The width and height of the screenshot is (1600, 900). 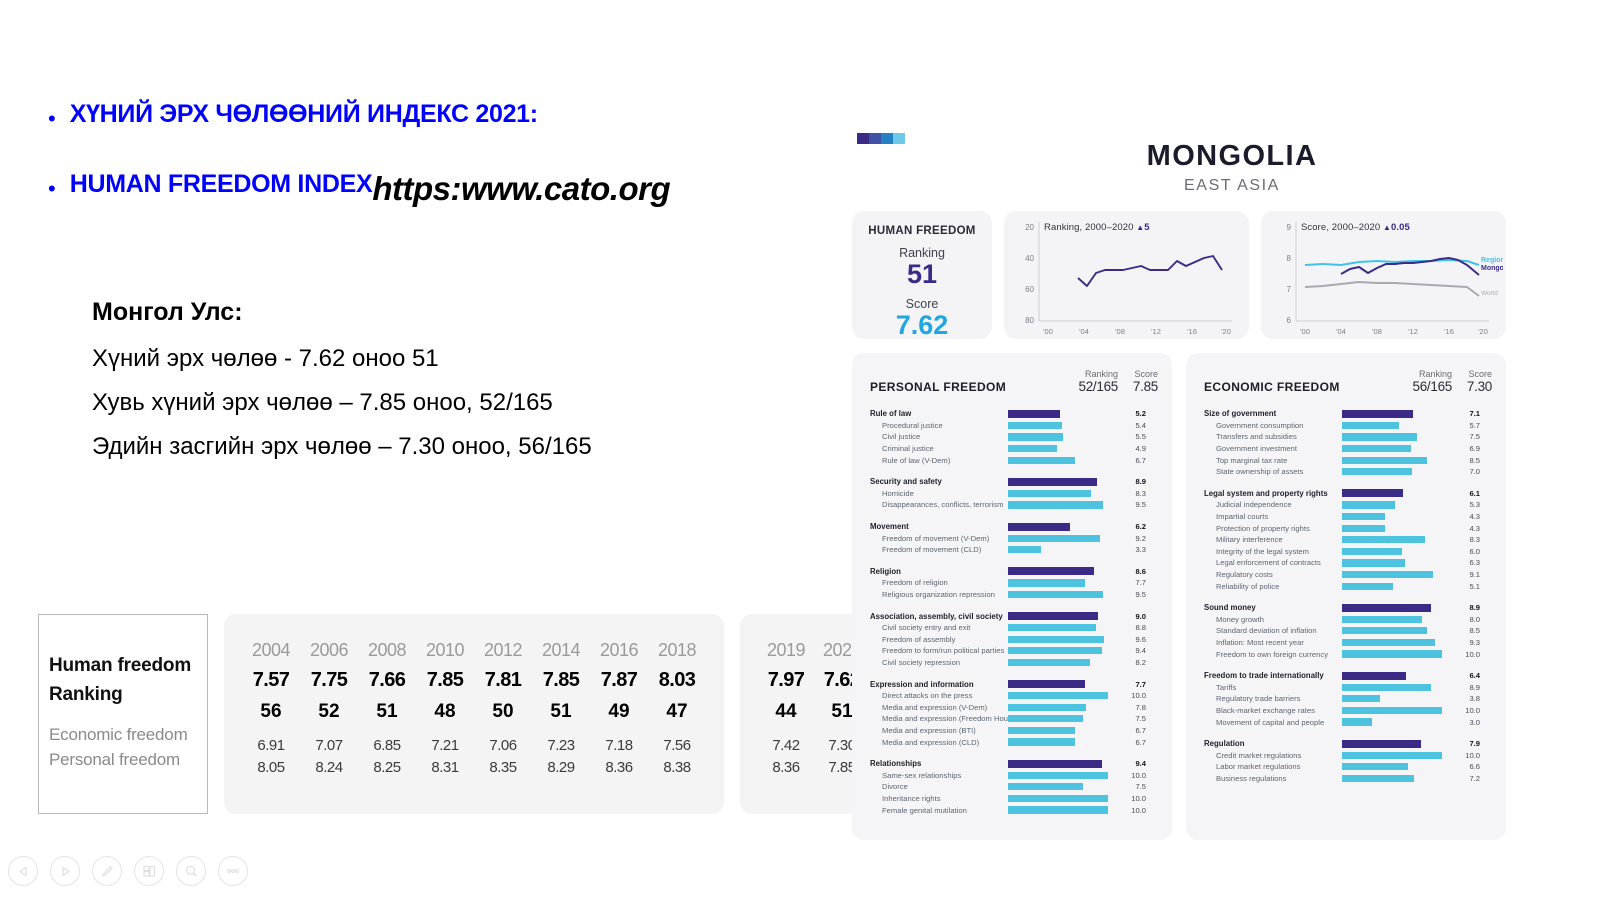 I want to click on indicator-row: Freedom of assembly 9.6, so click(x=1014, y=640).